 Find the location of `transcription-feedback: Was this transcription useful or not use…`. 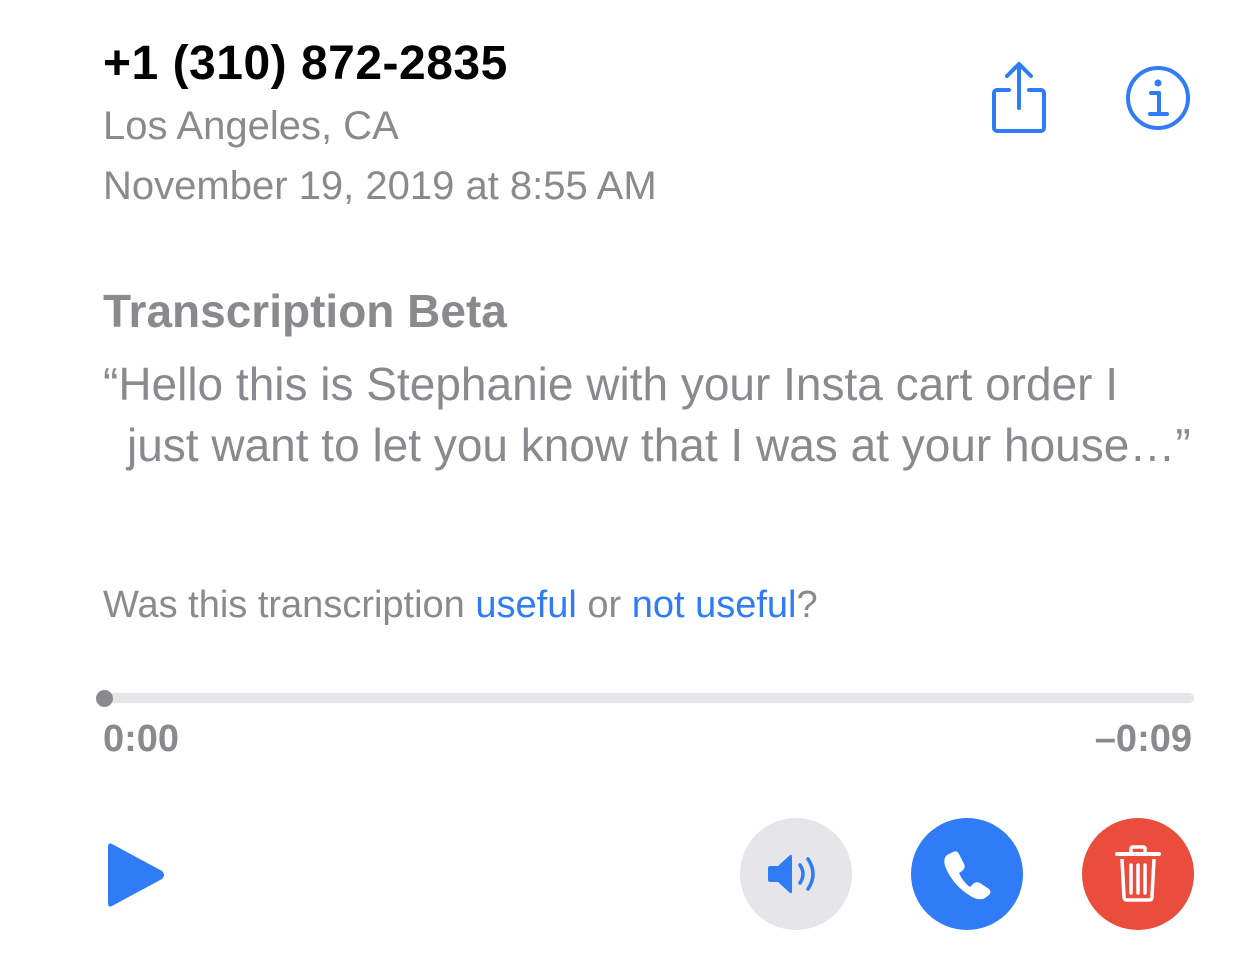

transcription-feedback: Was this transcription useful or not use… is located at coordinates (460, 605).